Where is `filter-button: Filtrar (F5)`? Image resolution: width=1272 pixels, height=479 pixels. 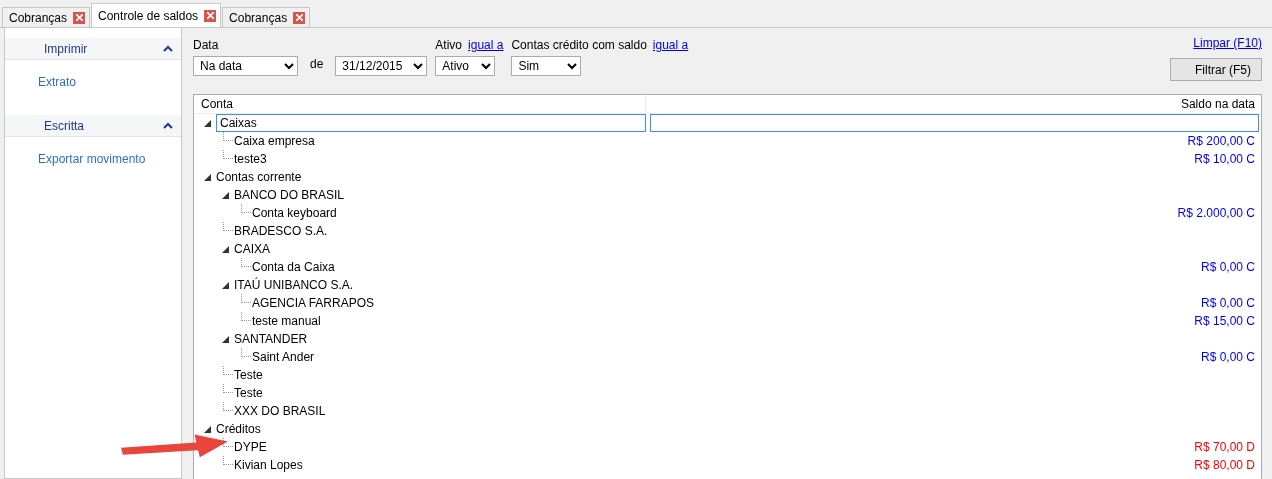 filter-button: Filtrar (F5) is located at coordinates (1216, 69).